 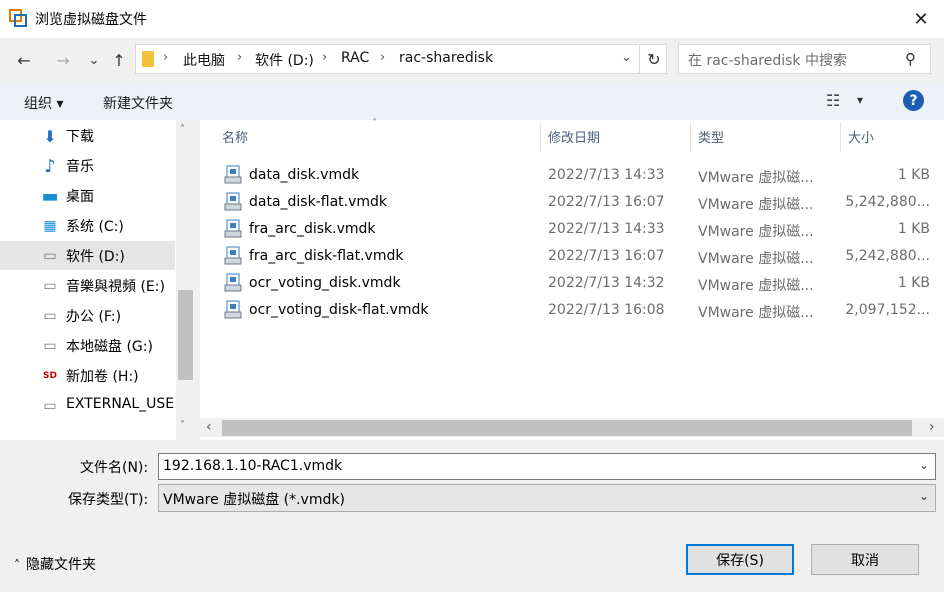 I want to click on nav-item-drive-h: SD 新加卷 (H:), so click(x=87, y=375).